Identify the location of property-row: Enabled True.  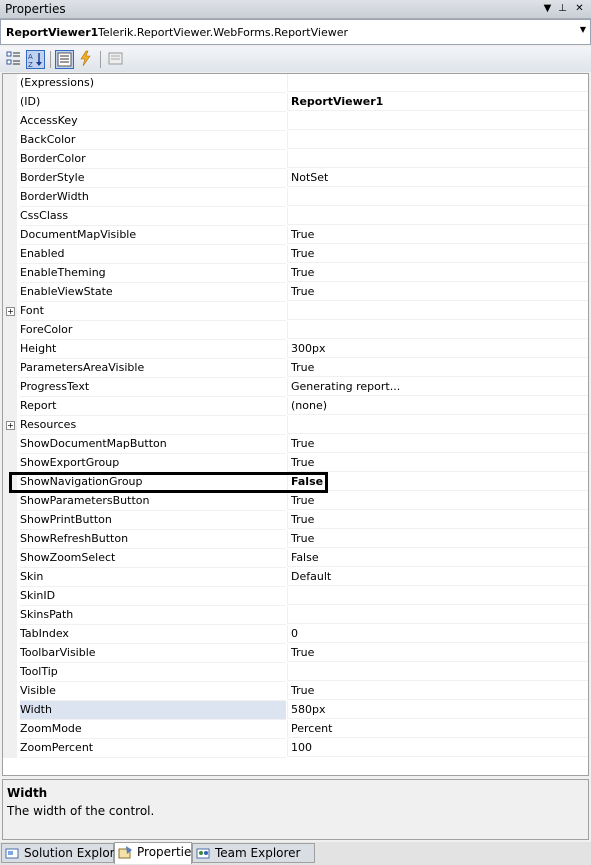
(295, 254).